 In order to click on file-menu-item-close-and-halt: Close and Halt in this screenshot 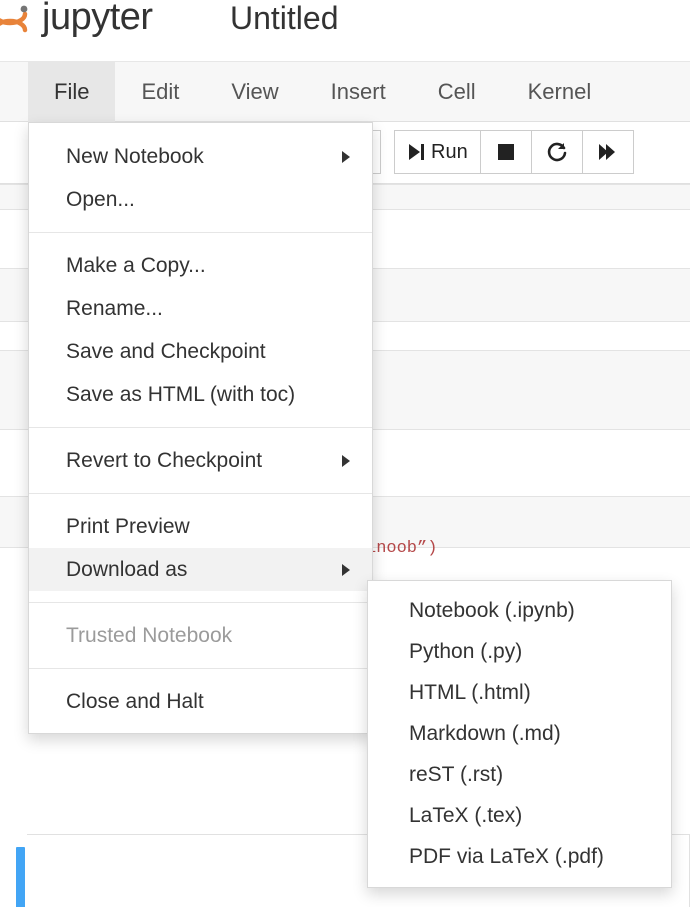, I will do `click(200, 701)`.